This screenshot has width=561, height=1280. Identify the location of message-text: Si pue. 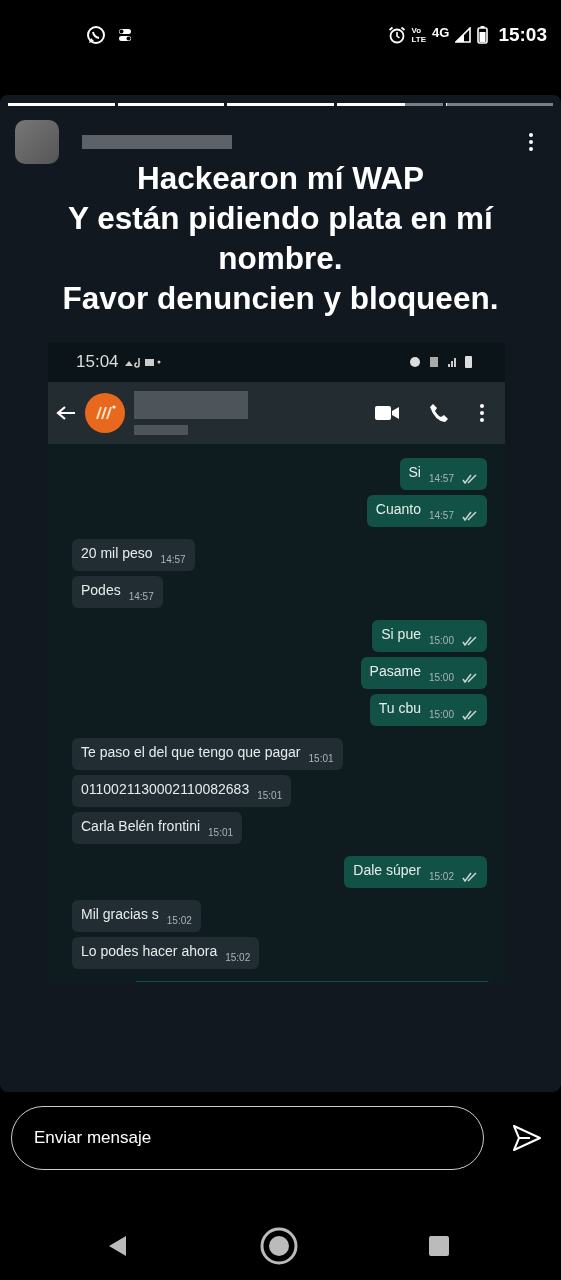
(401, 634).